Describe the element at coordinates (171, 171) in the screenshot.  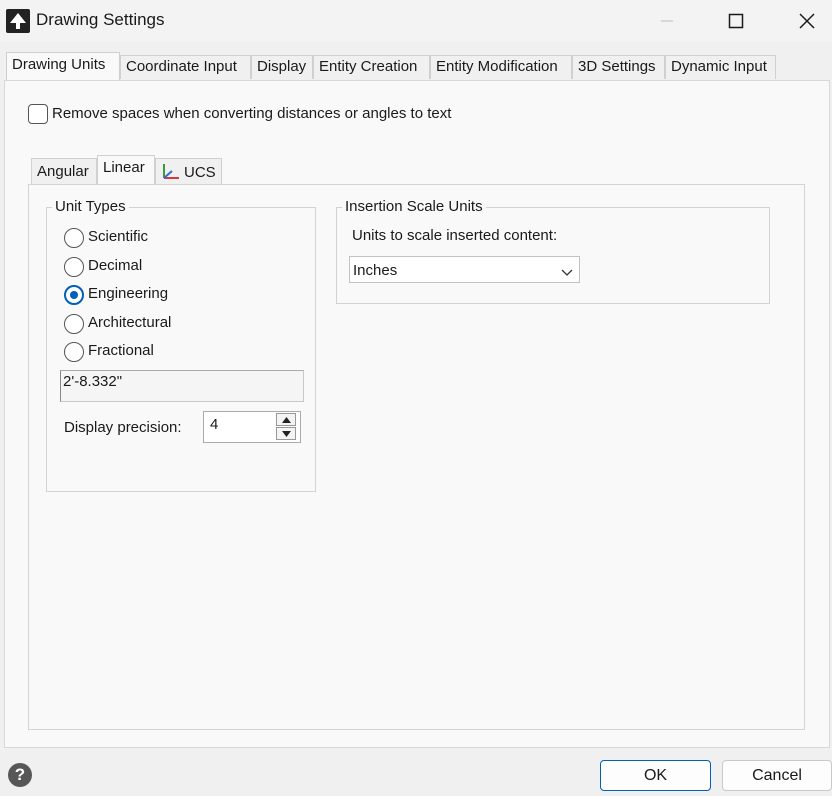
I see `ucs-axes-icon` at that location.